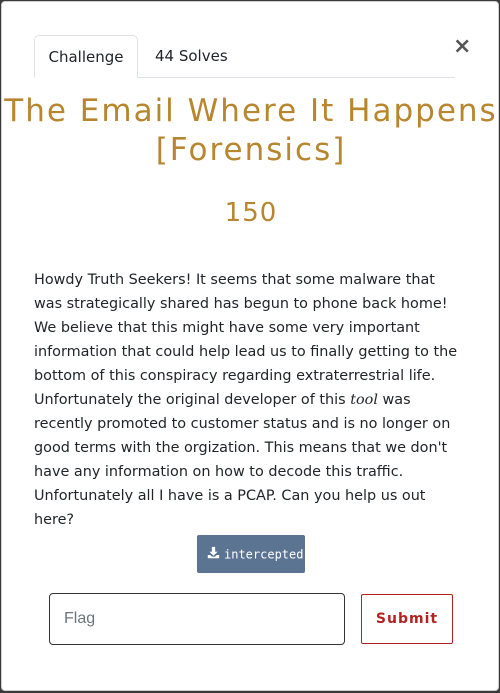  What do you see at coordinates (86, 56) in the screenshot?
I see `tab-challenge: Challenge` at bounding box center [86, 56].